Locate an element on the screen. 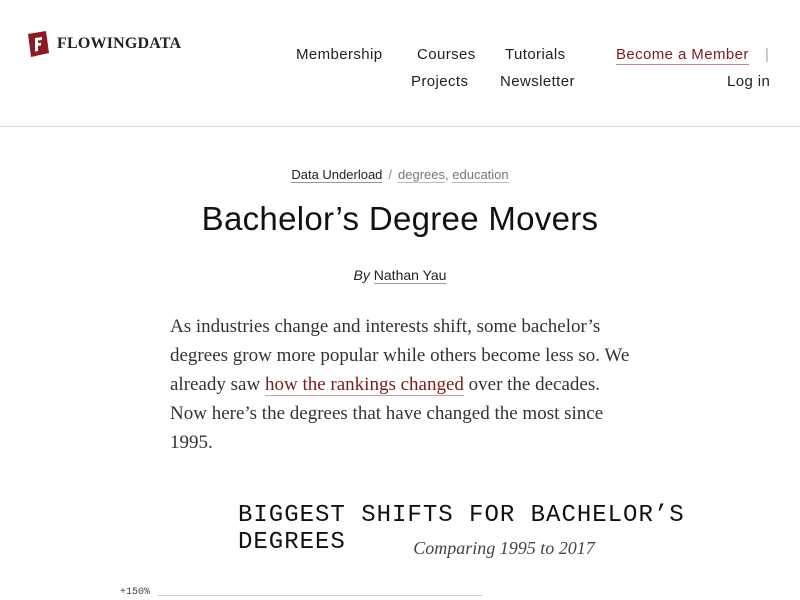 This screenshot has width=800, height=600. rankings-link: how the rankings changed is located at coordinates (364, 385).